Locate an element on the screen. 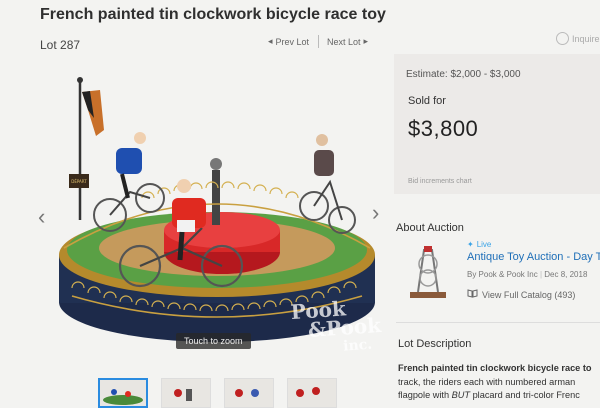 The width and height of the screenshot is (600, 408). inquire-label: Inquire is located at coordinates (586, 38).